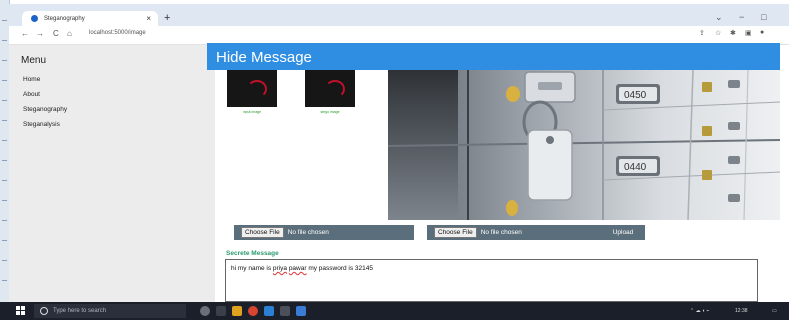 The height and width of the screenshot is (320, 789). Describe the element at coordinates (252, 268) in the screenshot. I see `message-text-part: hi my name is` at that location.